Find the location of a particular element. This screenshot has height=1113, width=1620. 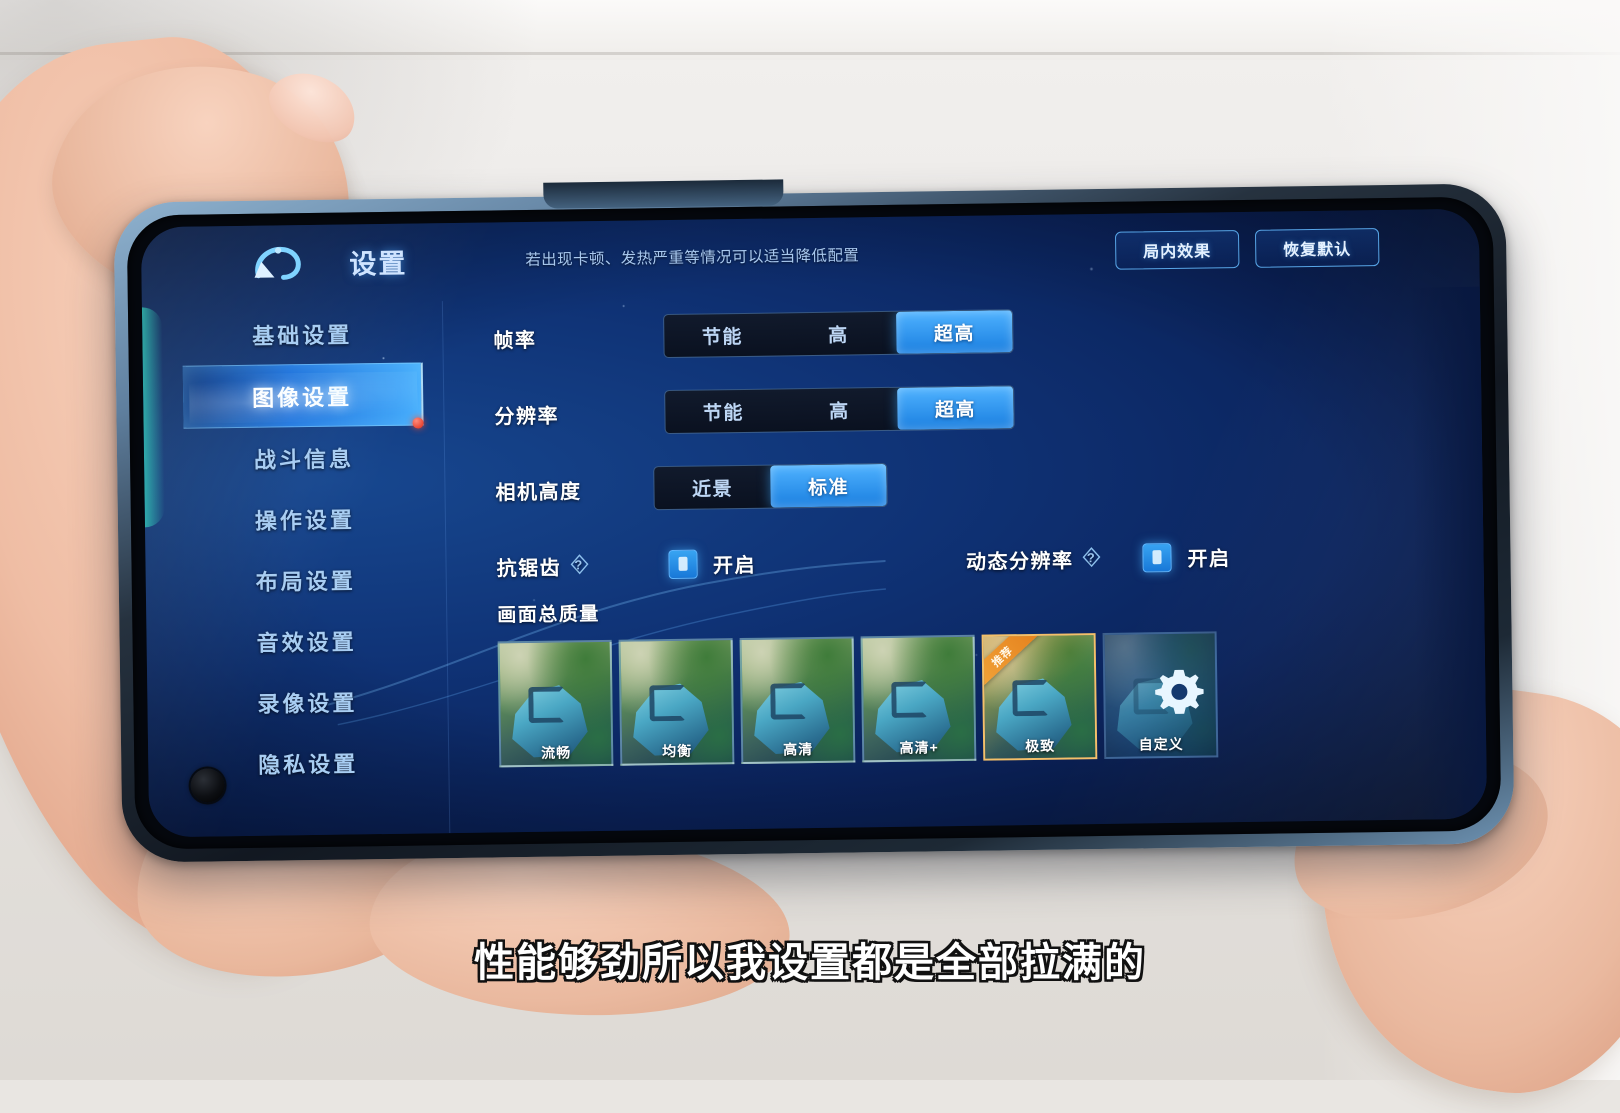

frame-rate-label: 帧率 is located at coordinates (515, 340).